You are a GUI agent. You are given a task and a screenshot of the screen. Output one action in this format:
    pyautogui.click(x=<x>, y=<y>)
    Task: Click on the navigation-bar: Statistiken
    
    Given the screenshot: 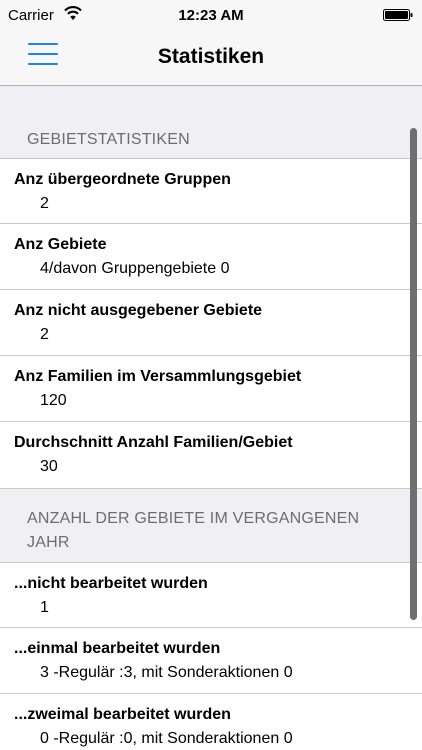 What is the action you would take?
    pyautogui.click(x=211, y=58)
    